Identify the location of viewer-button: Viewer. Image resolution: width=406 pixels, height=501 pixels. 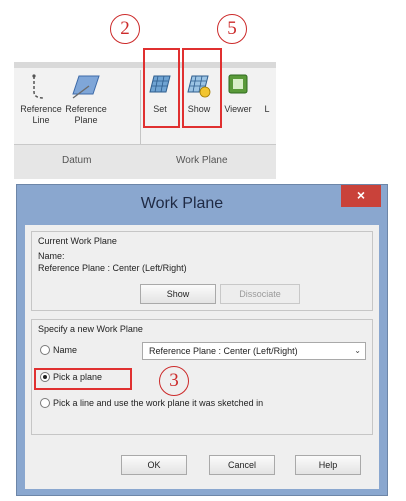
(238, 105).